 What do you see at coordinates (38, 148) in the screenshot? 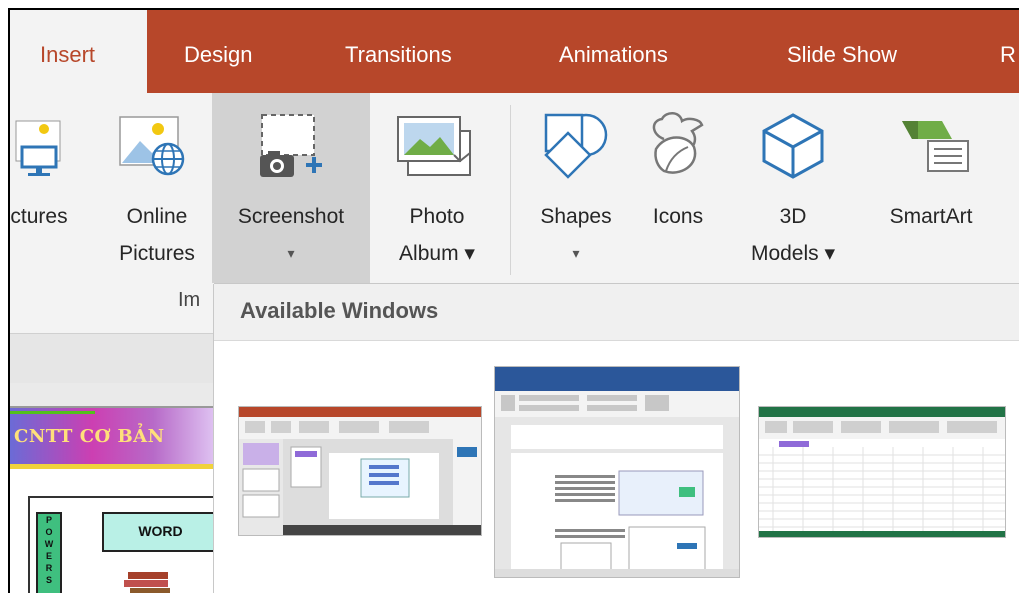
I see `pictures-icon` at bounding box center [38, 148].